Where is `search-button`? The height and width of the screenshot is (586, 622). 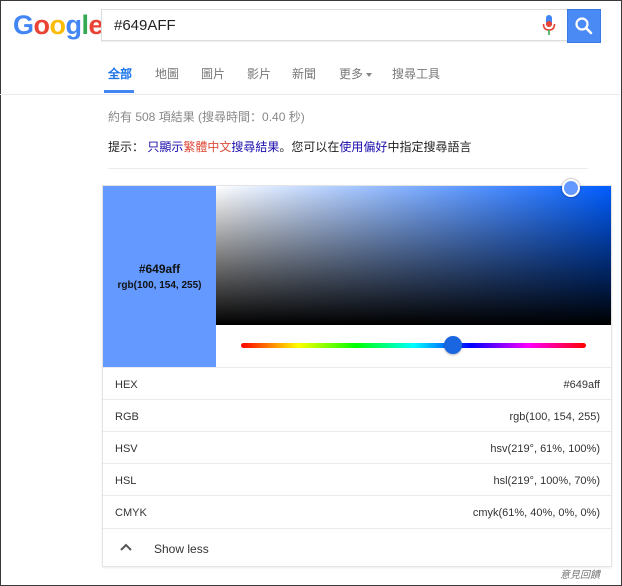
search-button is located at coordinates (584, 26).